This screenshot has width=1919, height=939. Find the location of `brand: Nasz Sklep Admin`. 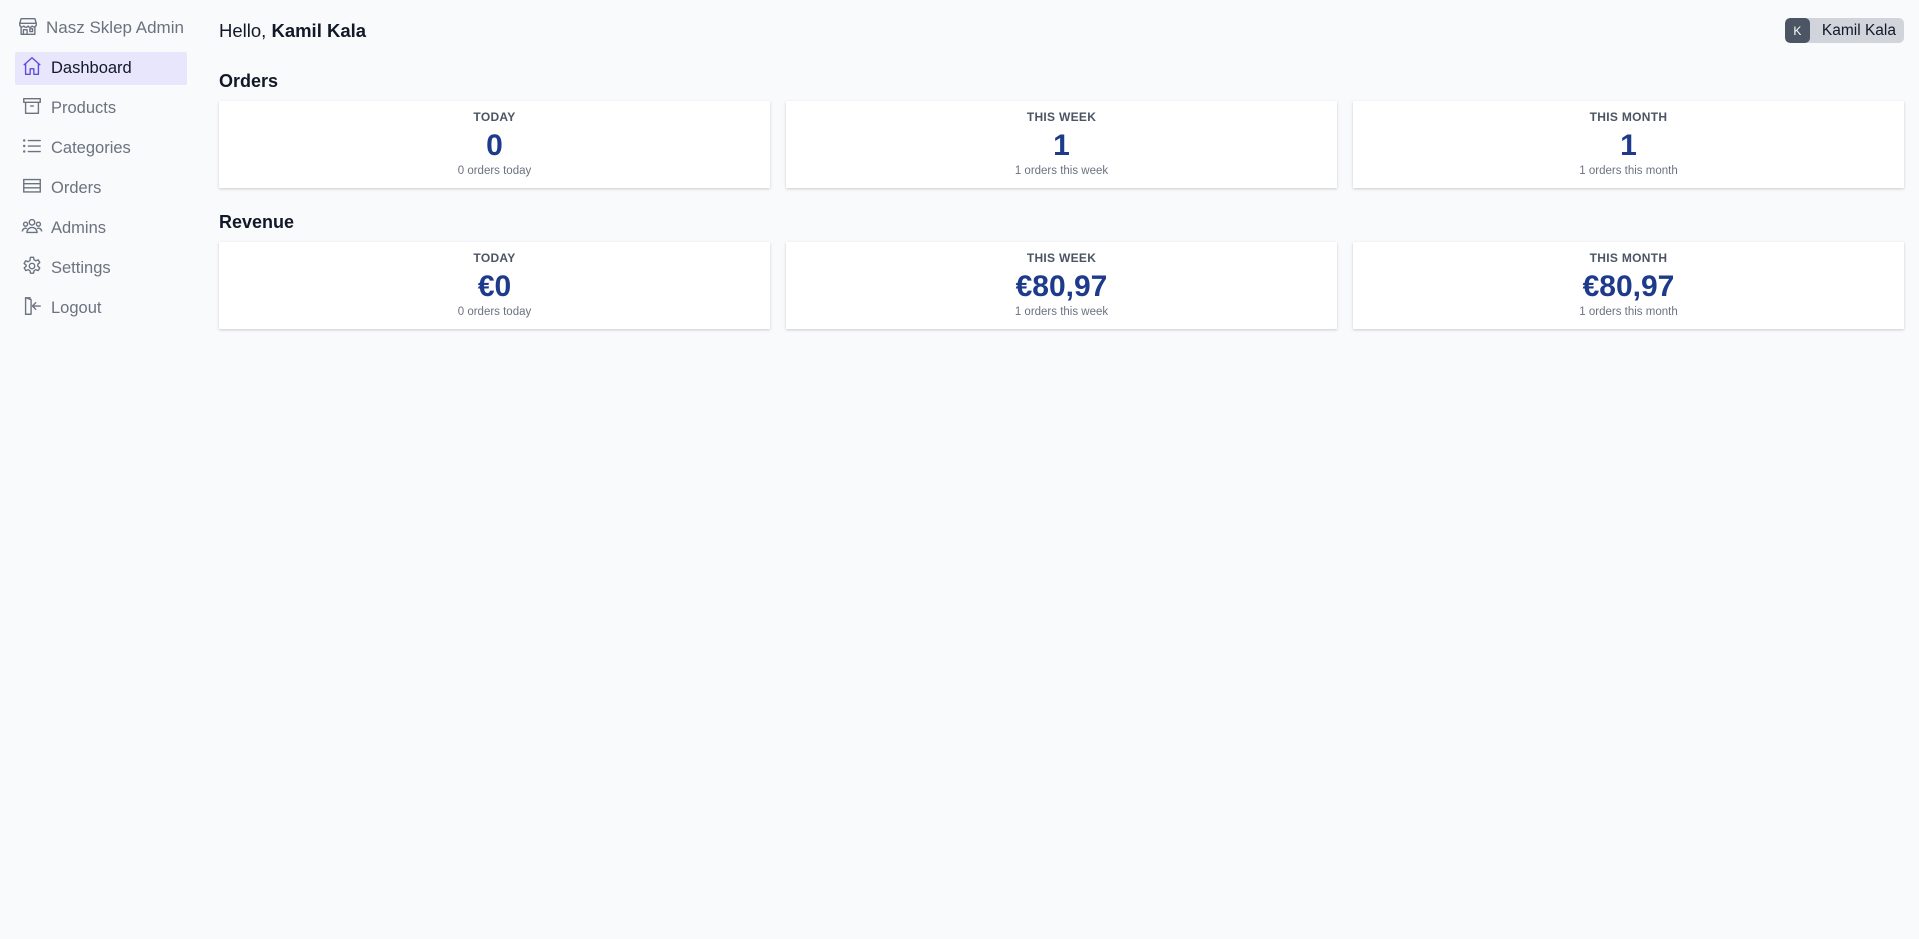

brand: Nasz Sklep Admin is located at coordinates (105, 28).